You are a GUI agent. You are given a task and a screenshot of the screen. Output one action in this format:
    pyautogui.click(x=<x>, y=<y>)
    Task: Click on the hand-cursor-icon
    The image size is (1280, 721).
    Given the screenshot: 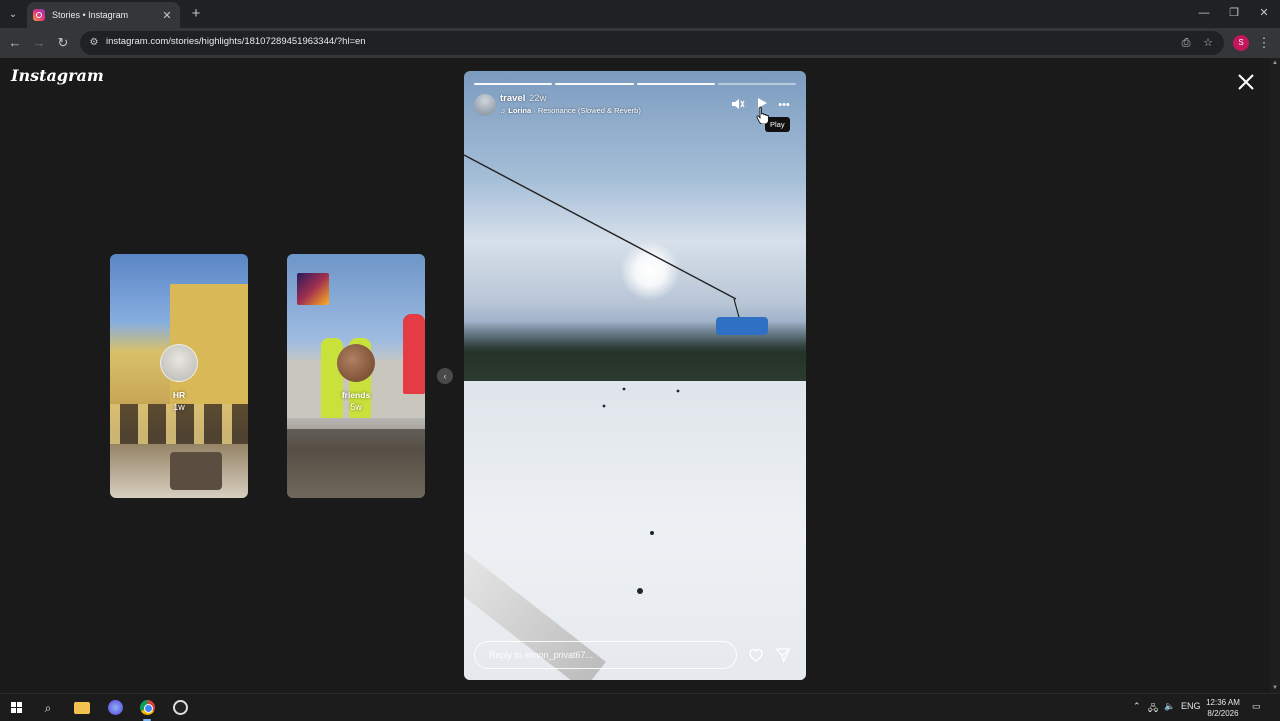 What is the action you would take?
    pyautogui.click(x=762, y=115)
    